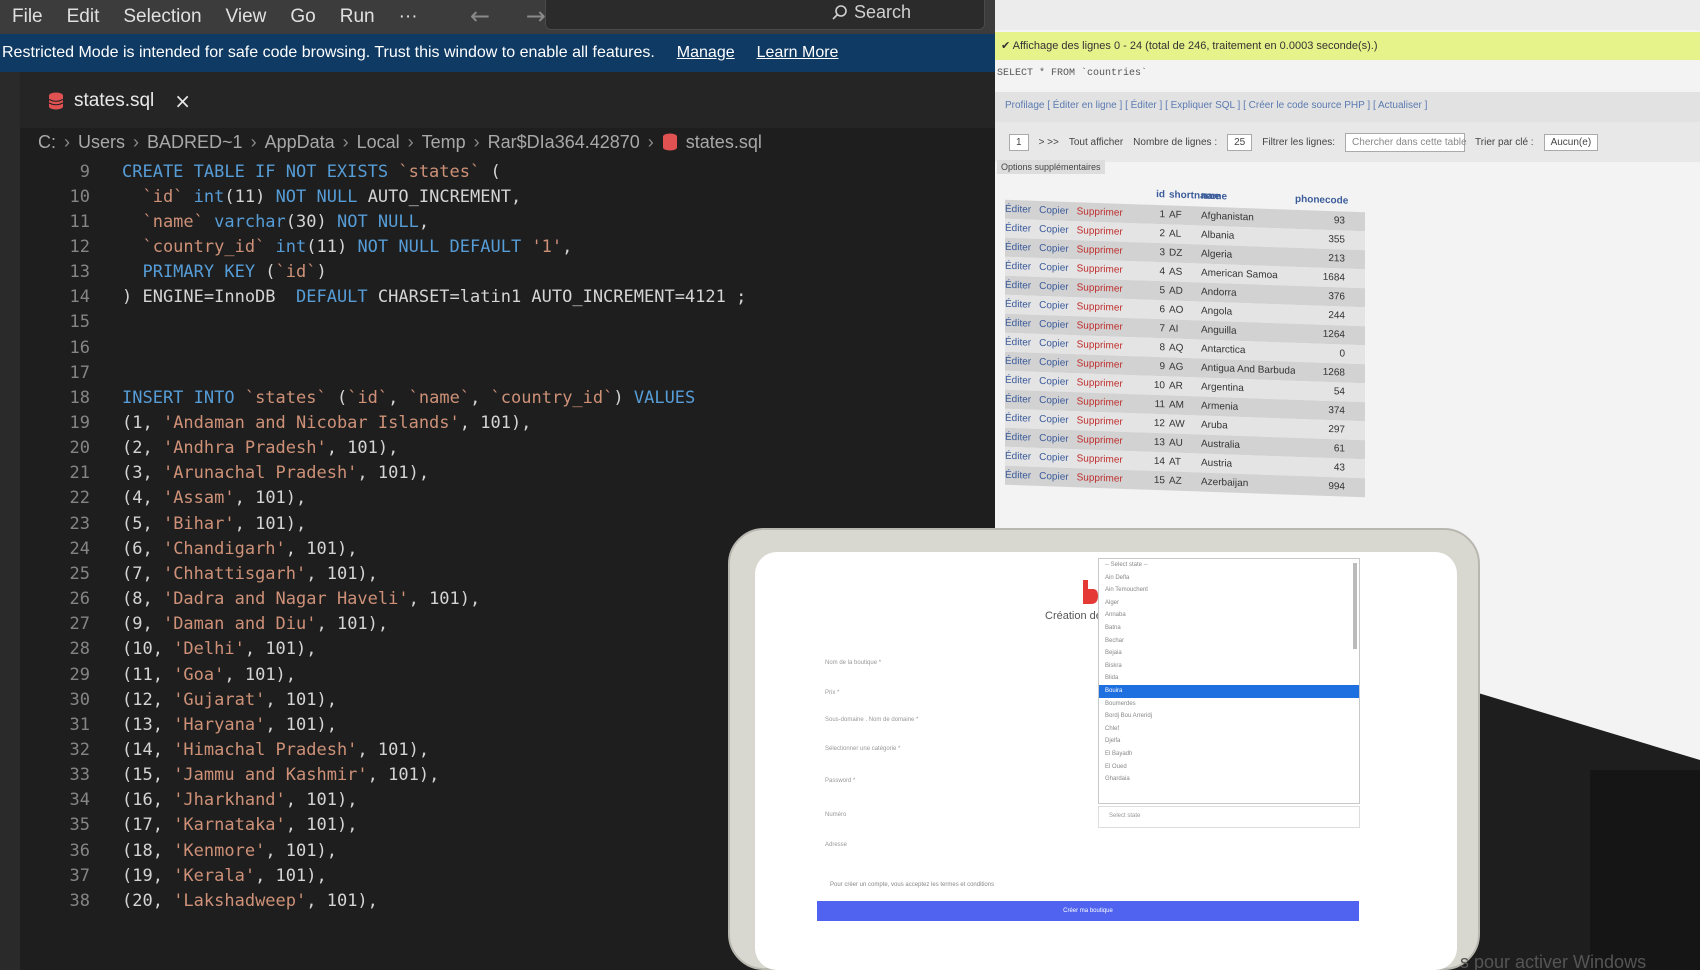  What do you see at coordinates (1229, 615) in the screenshot?
I see `state-option: Annaba` at bounding box center [1229, 615].